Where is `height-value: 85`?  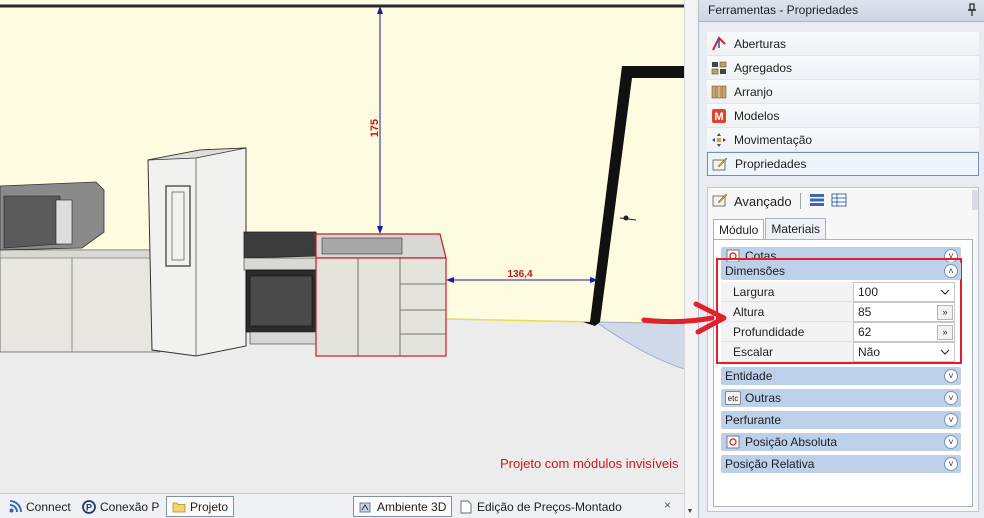 height-value: 85 is located at coordinates (865, 312).